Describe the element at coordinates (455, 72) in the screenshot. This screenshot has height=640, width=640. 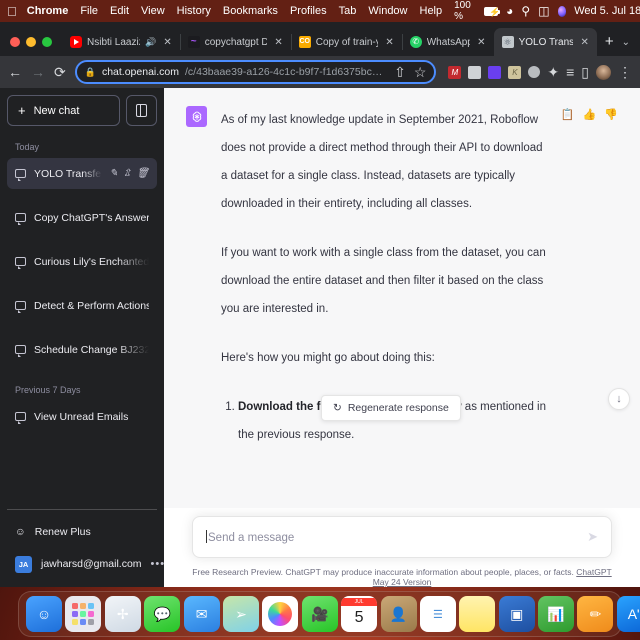
I see `extension-icon-red: M` at that location.